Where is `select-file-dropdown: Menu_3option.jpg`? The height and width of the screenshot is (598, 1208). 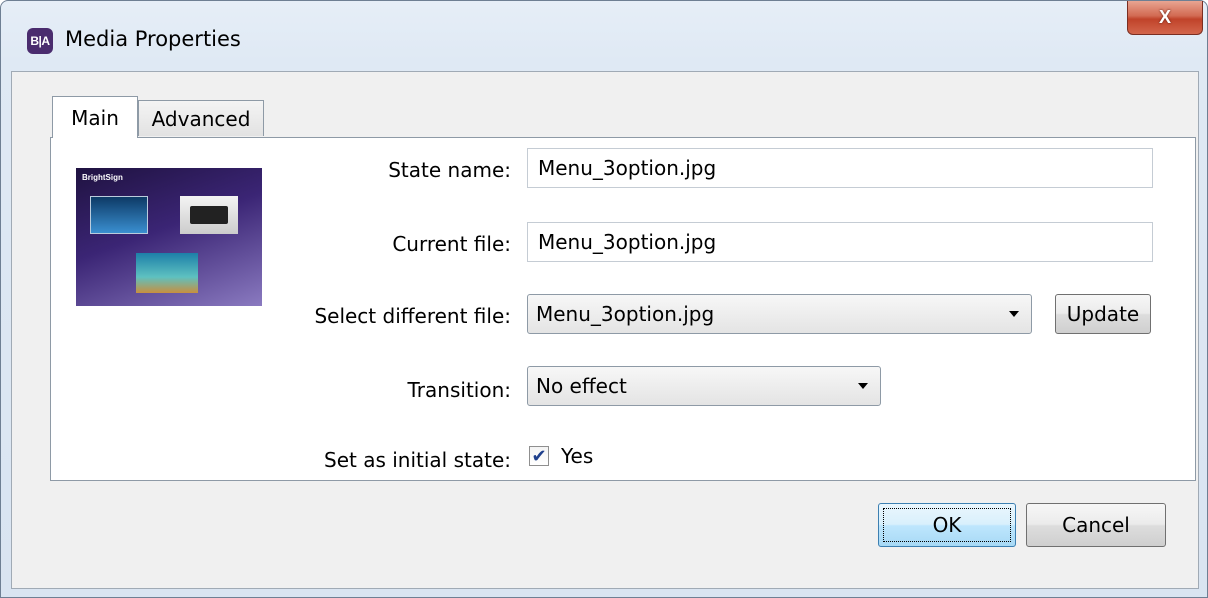
select-file-dropdown: Menu_3option.jpg is located at coordinates (779, 314).